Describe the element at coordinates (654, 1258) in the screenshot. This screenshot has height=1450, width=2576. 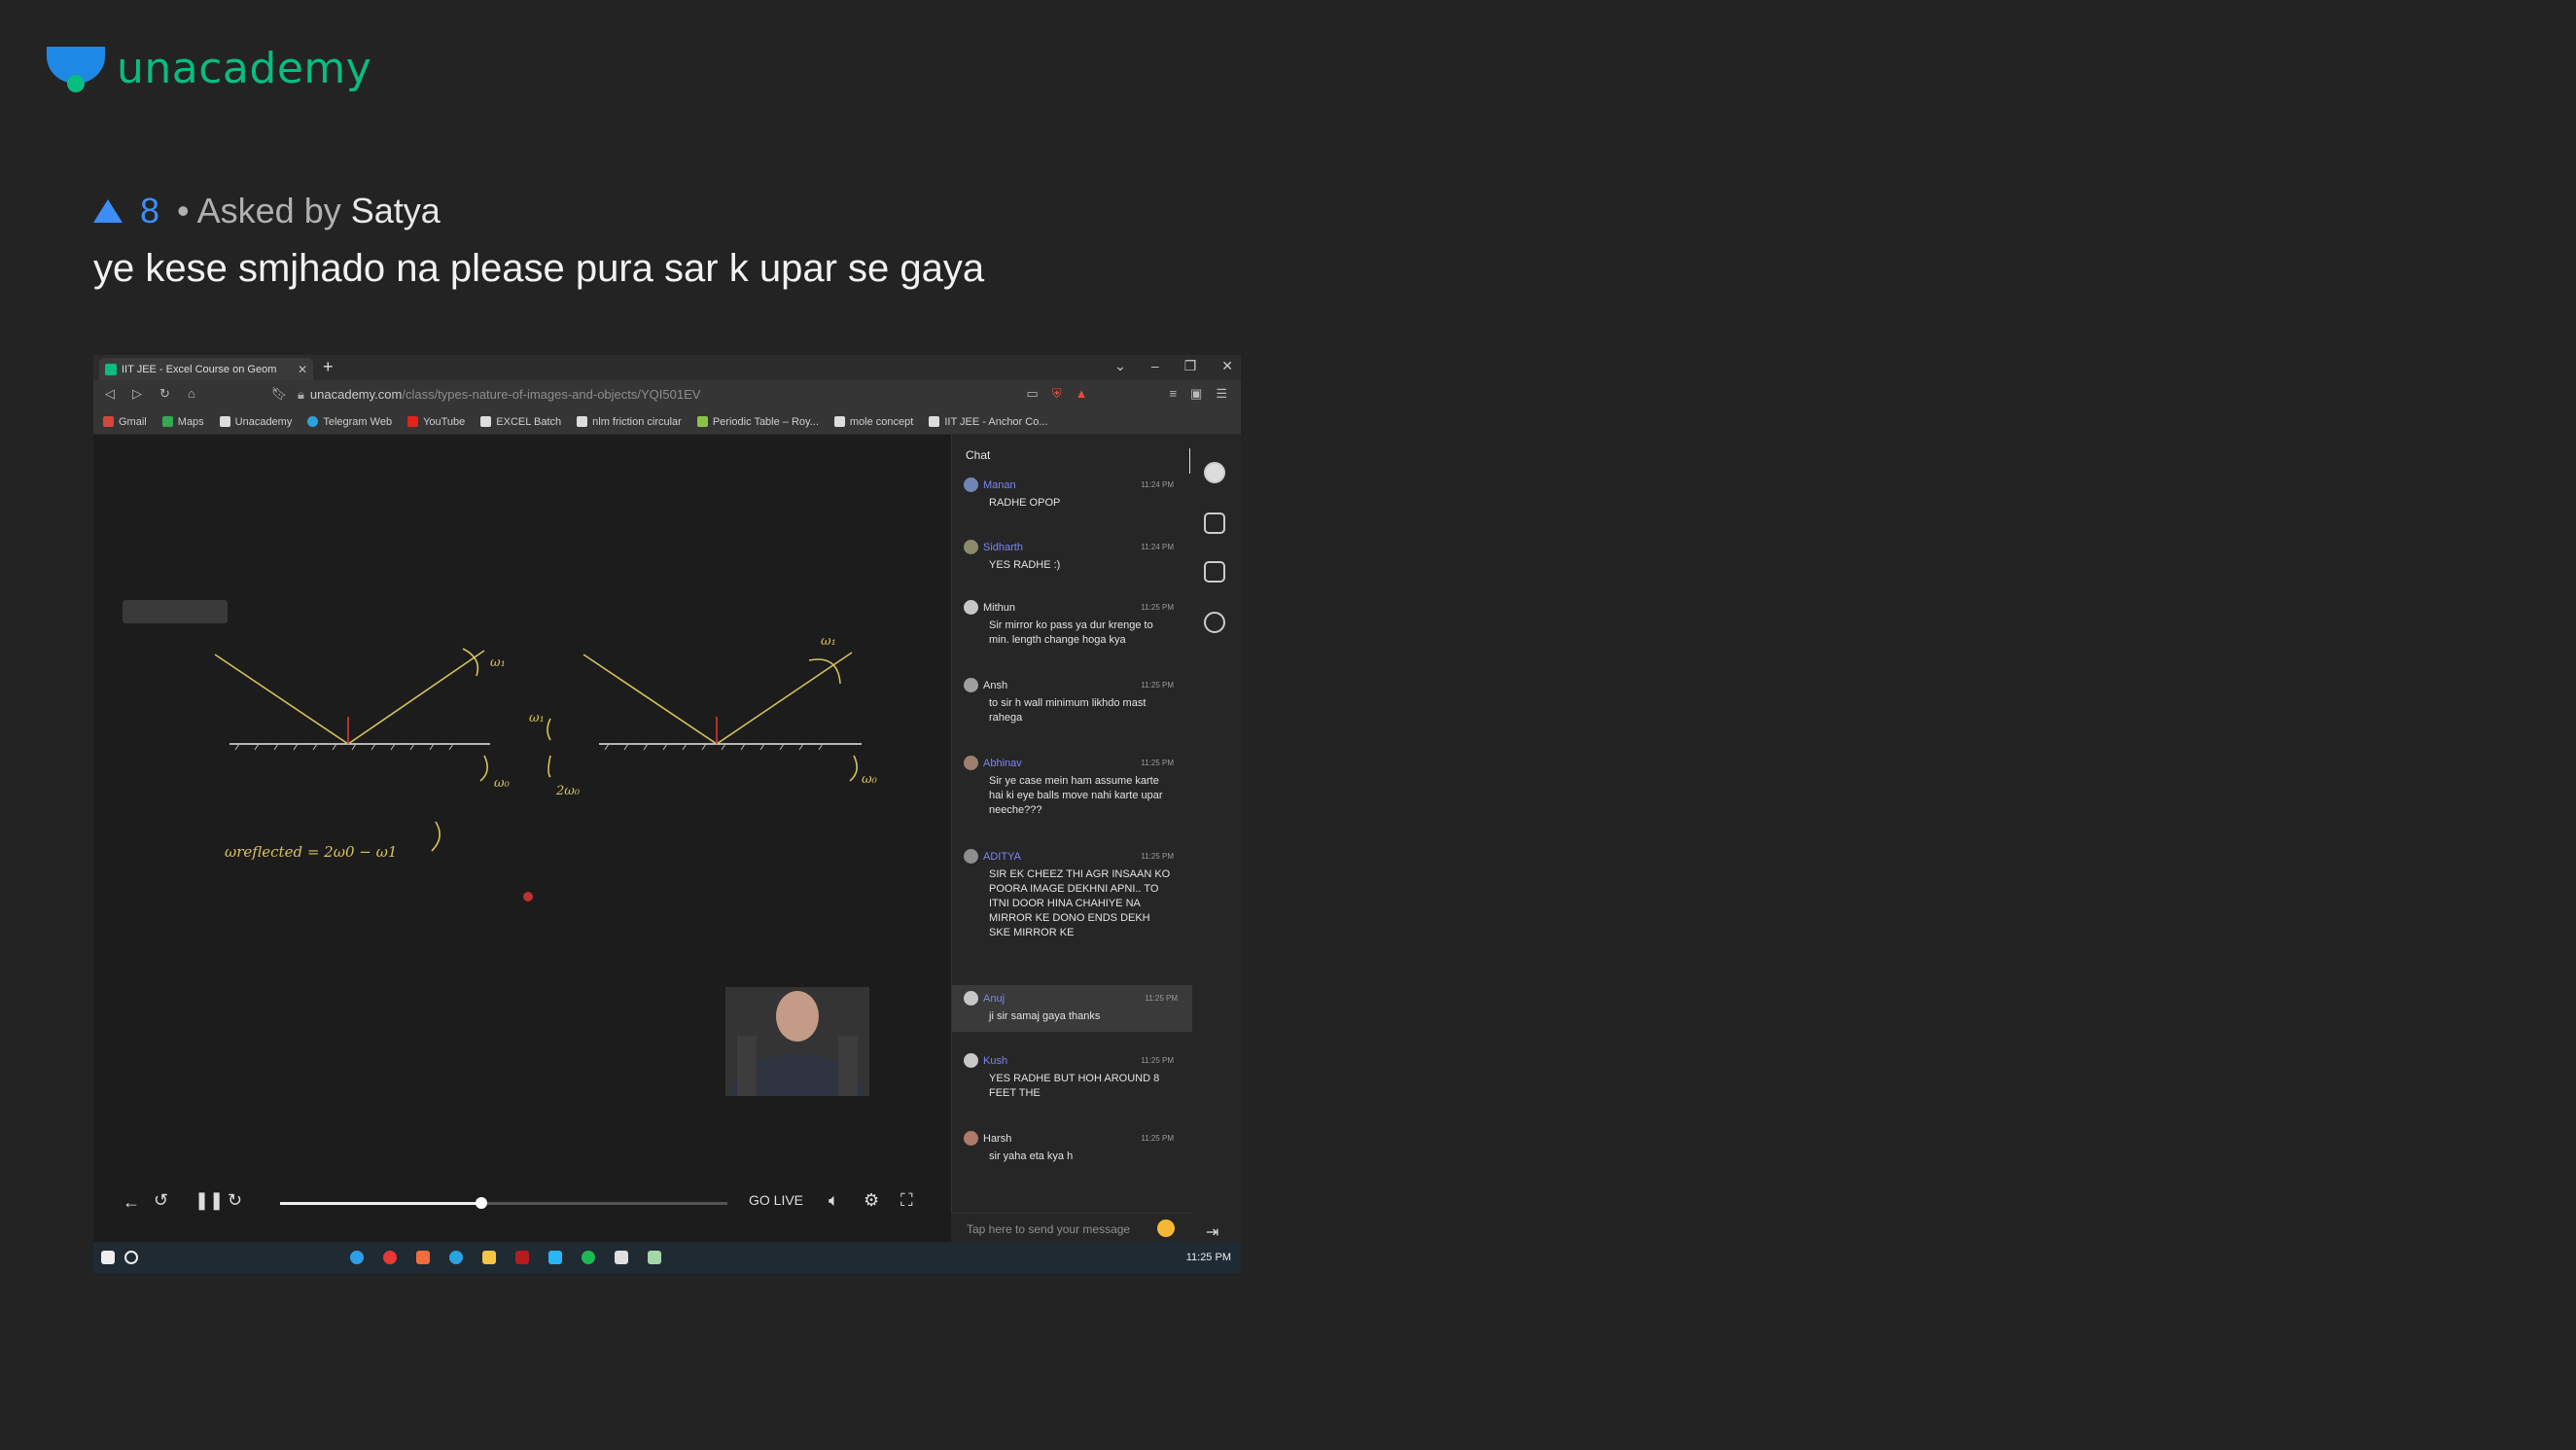
I see `notes-app-icon` at that location.